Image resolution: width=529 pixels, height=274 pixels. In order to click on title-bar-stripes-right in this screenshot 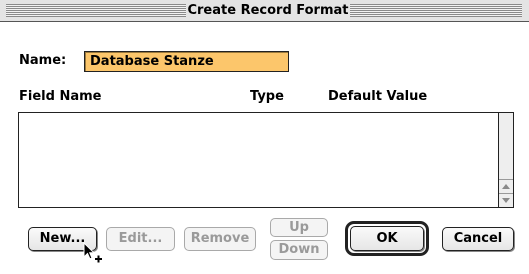, I will do `click(436, 10)`.